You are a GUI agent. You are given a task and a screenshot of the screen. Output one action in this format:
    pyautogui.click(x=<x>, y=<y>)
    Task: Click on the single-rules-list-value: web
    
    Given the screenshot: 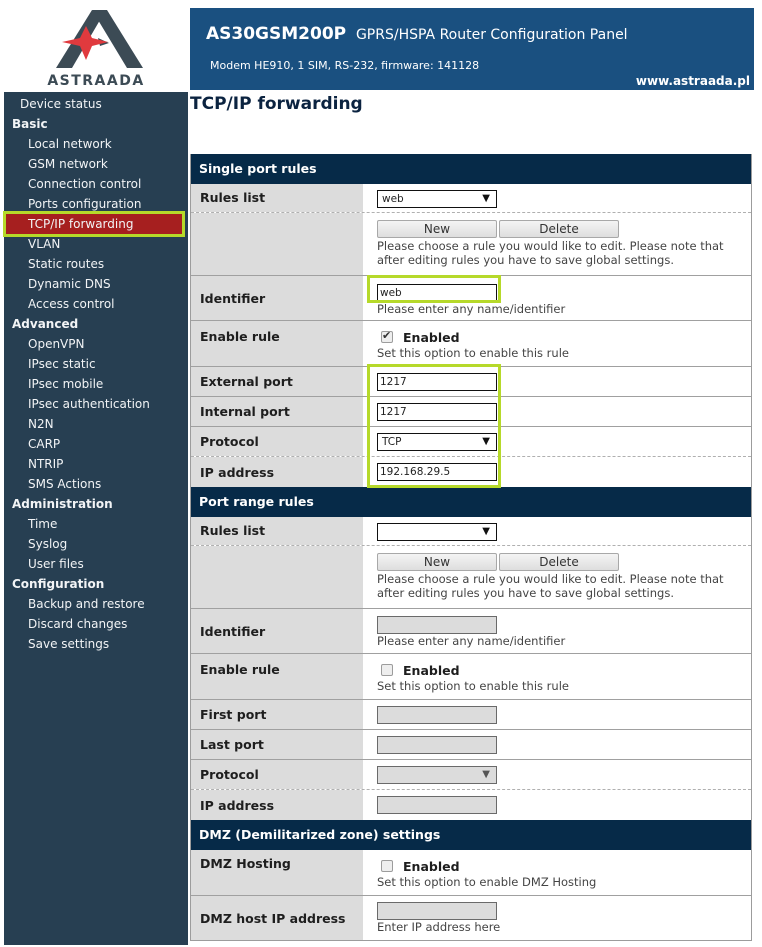 What is the action you would take?
    pyautogui.click(x=393, y=199)
    